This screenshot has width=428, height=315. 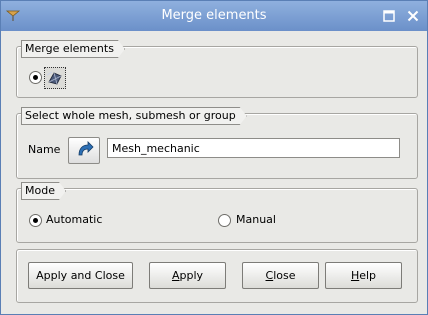 I want to click on window-title: Merge elements, so click(x=214, y=15).